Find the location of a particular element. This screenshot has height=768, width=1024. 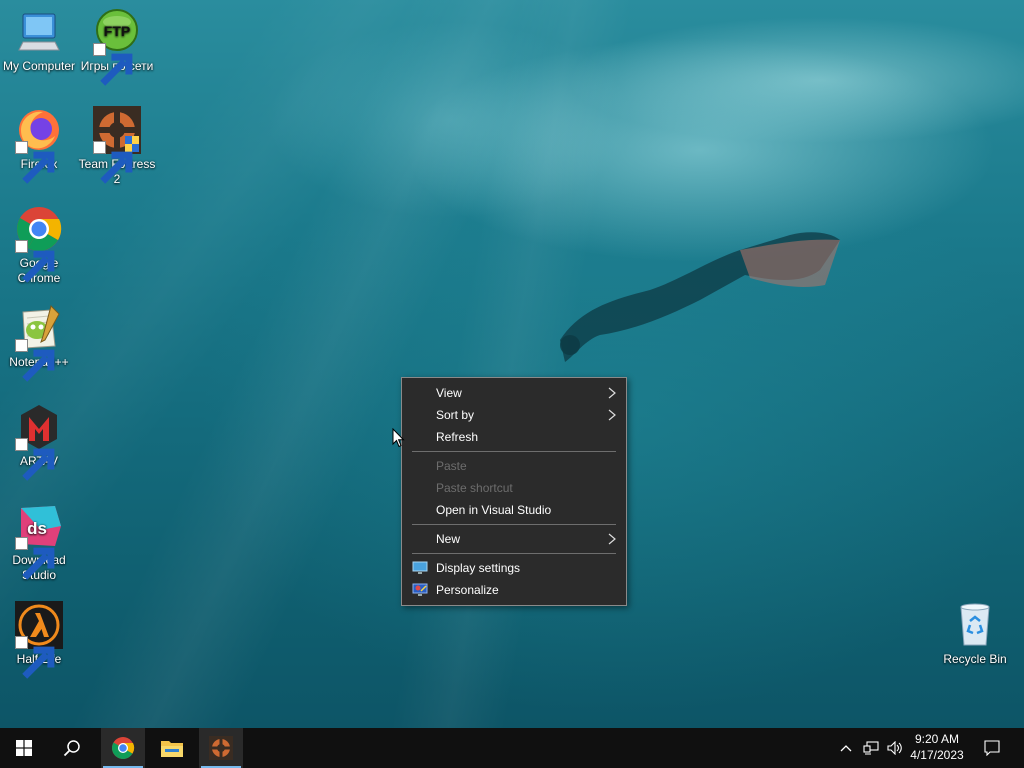

desktop-icon-my-computer: My Computer is located at coordinates (39, 41).